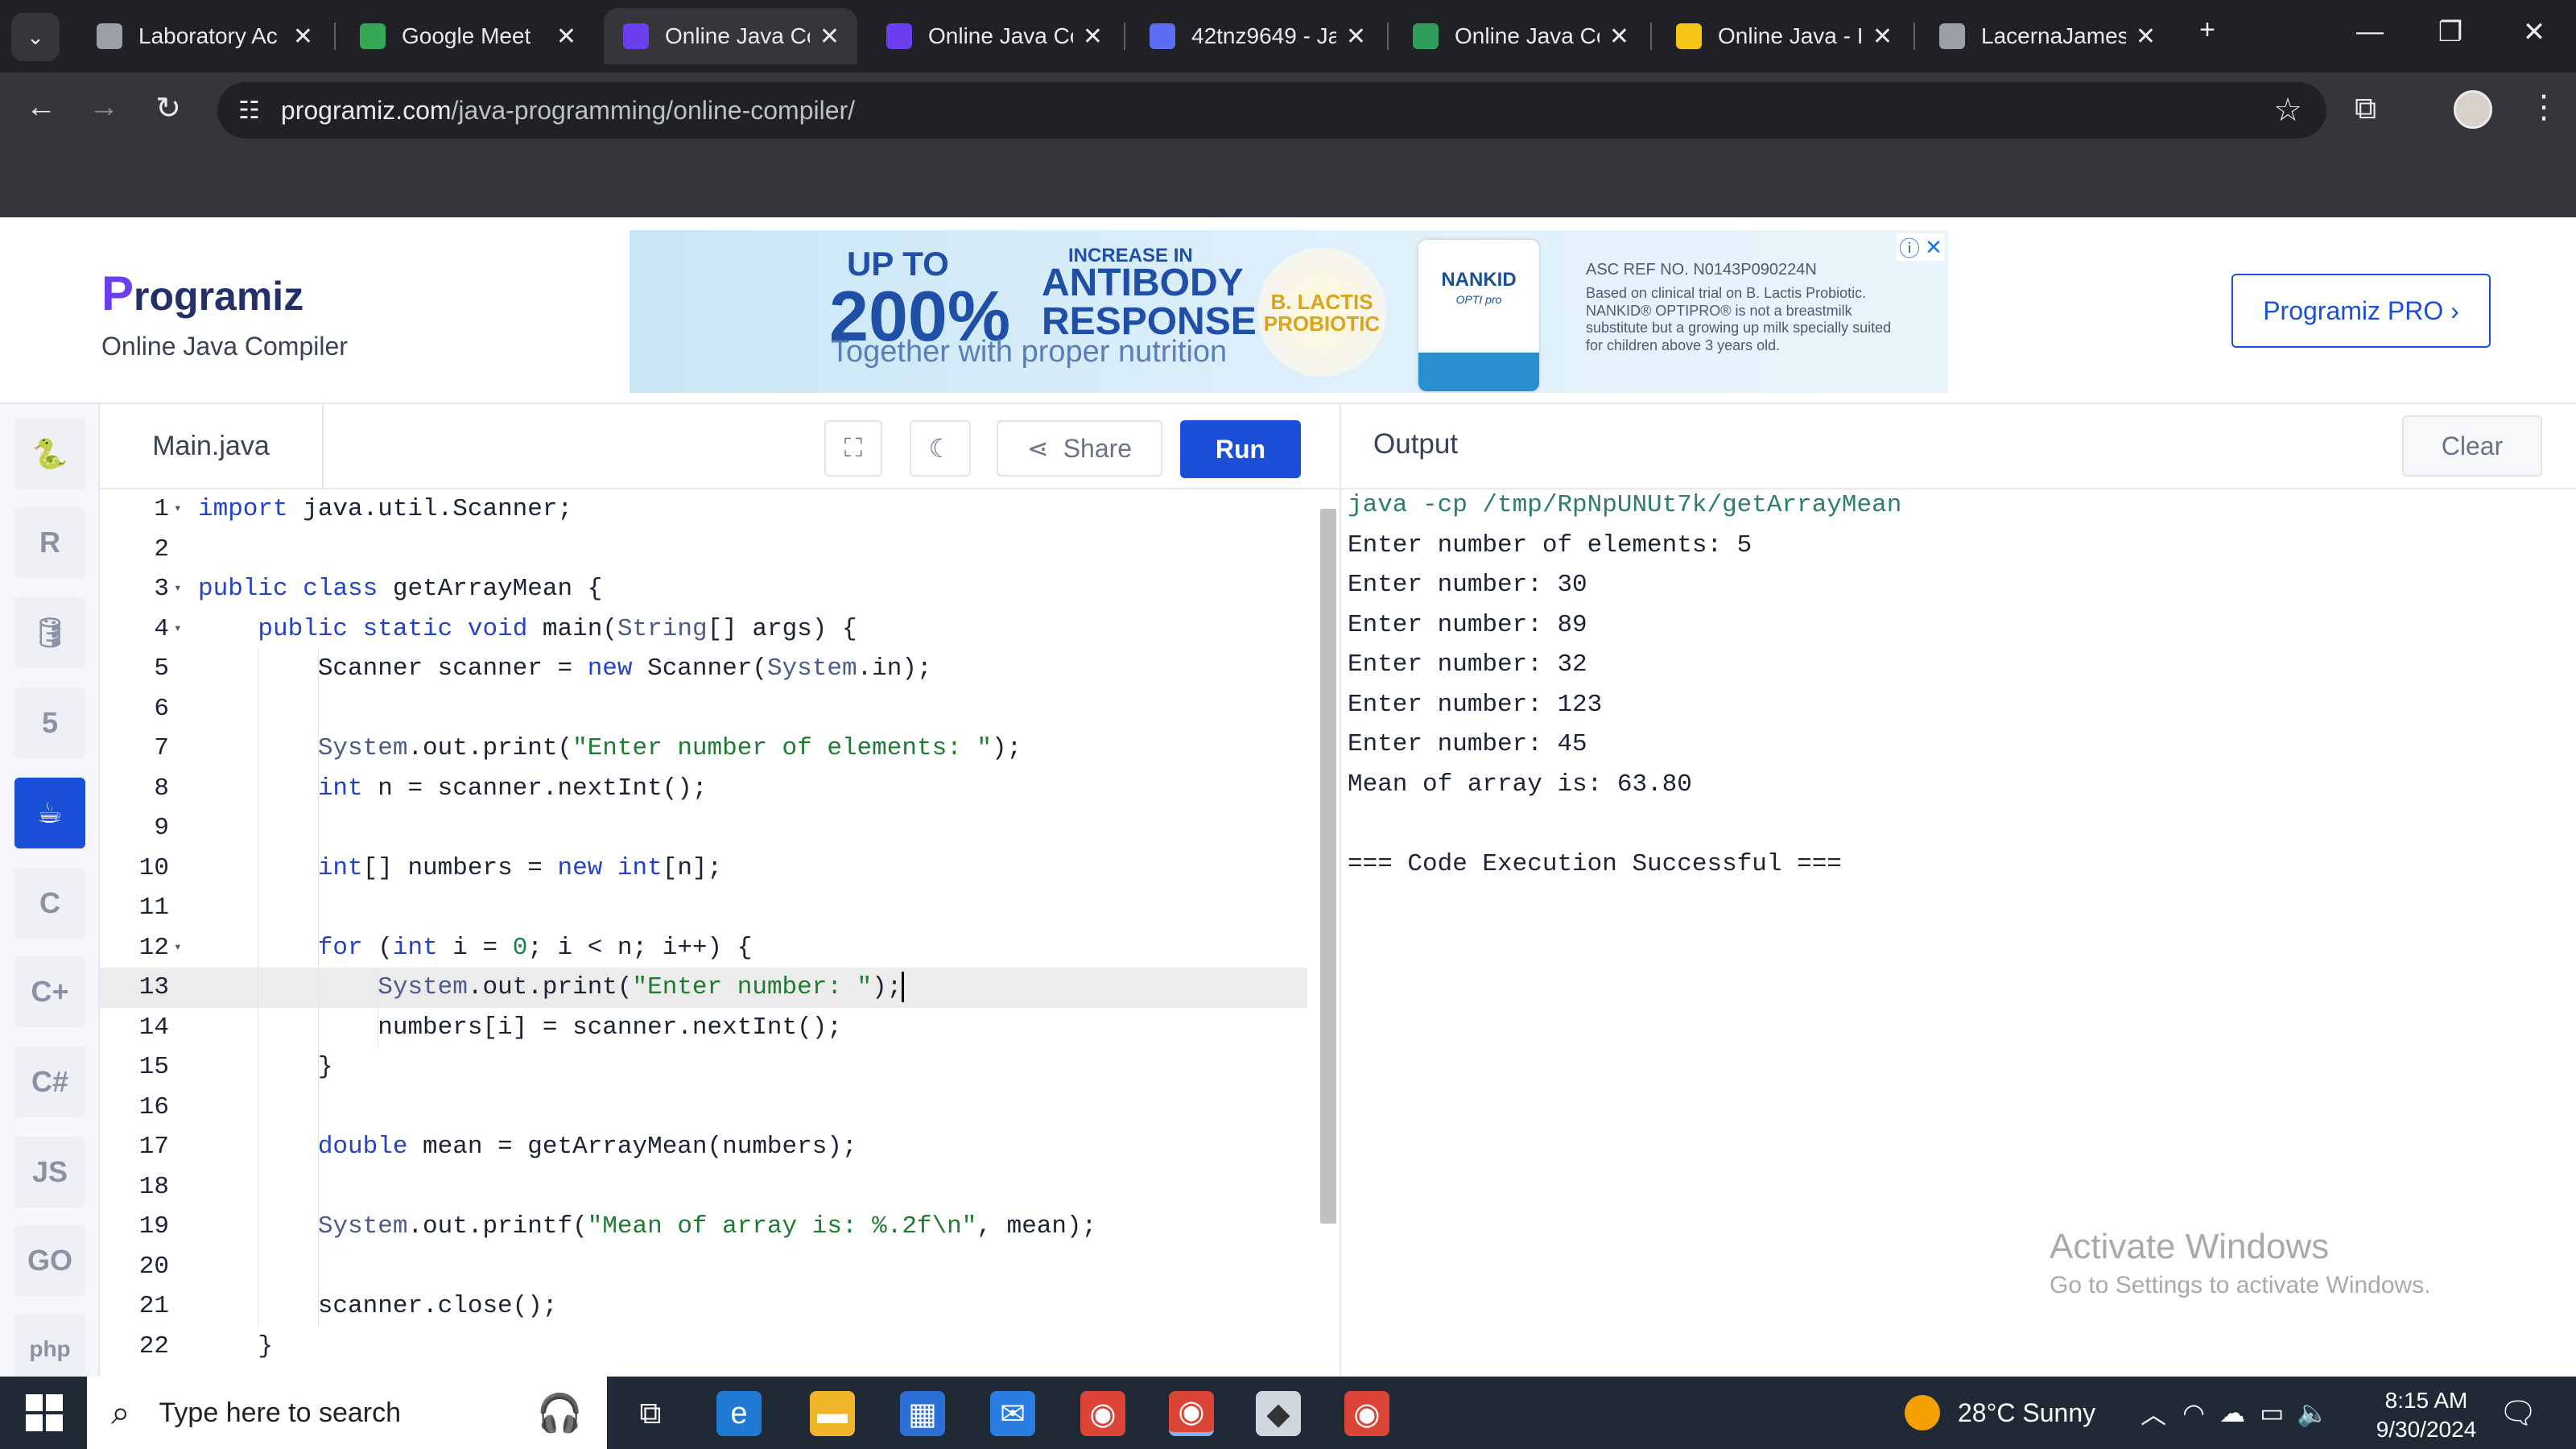  Describe the element at coordinates (249, 111) in the screenshot. I see `site-info-icon: ☷` at that location.